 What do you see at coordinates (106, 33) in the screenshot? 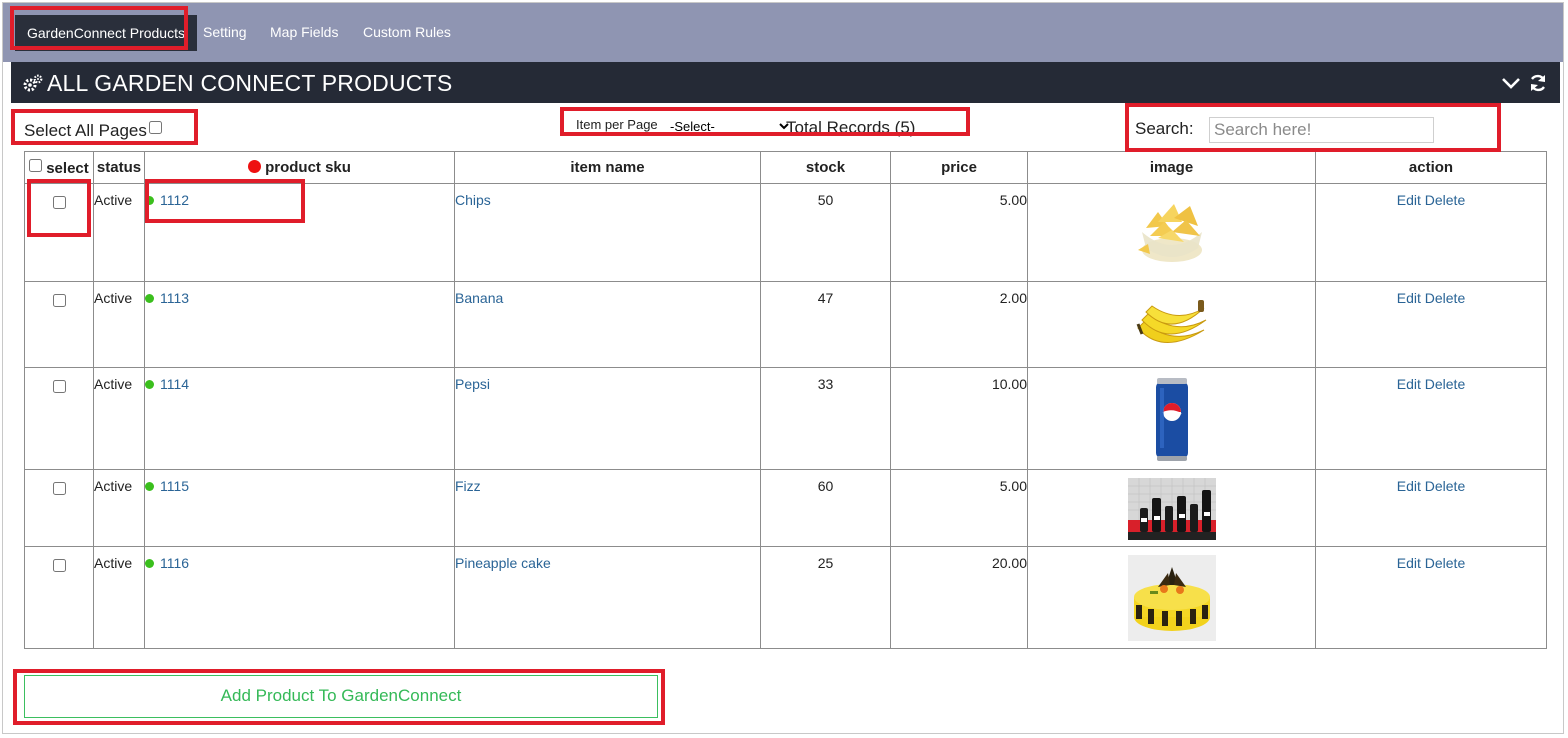
I see `tab-gardenconnect-products: GardenConnect Products` at bounding box center [106, 33].